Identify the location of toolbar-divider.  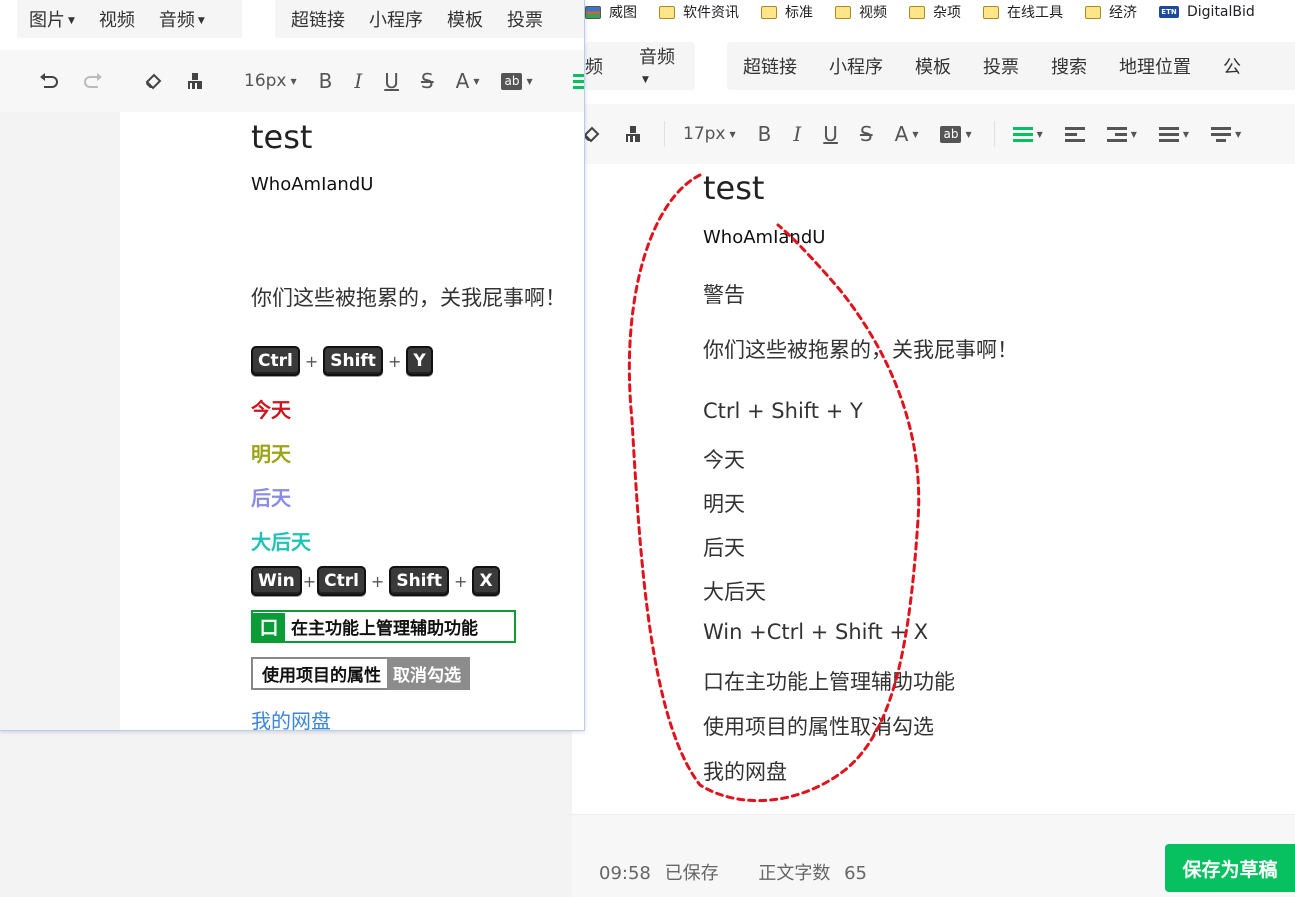
(664, 134).